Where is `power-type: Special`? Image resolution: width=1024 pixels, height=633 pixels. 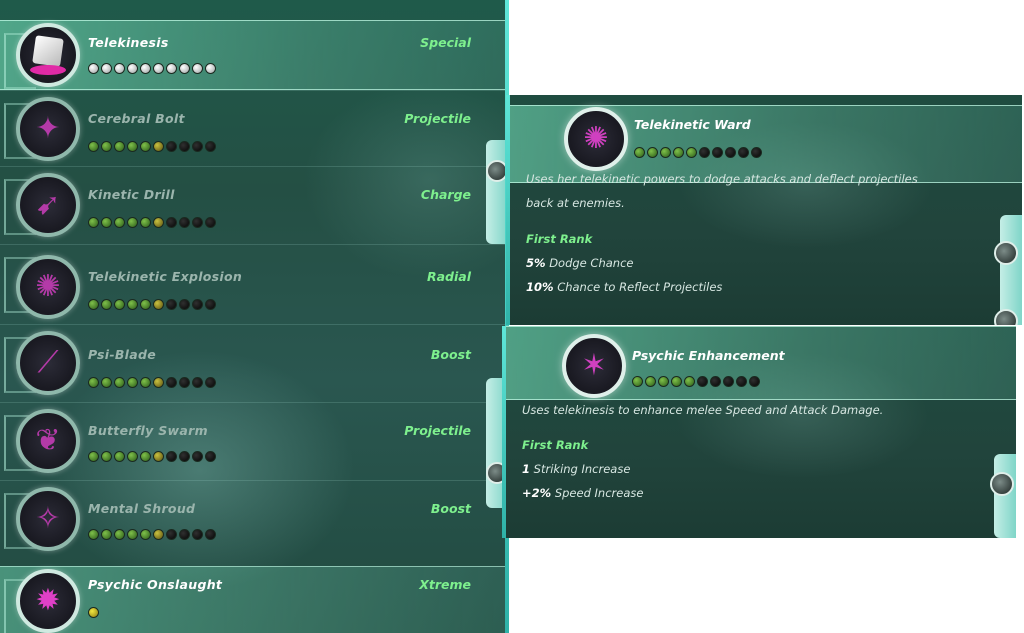
power-type: Special is located at coordinates (445, 42).